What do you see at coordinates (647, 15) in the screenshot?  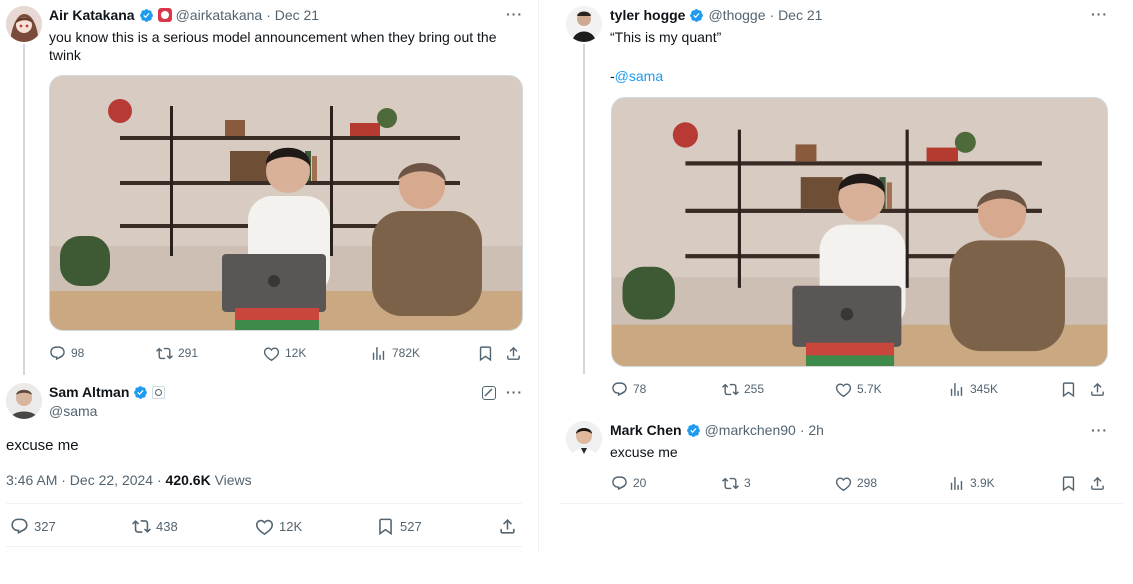 I see `display-name: tyler hogge` at bounding box center [647, 15].